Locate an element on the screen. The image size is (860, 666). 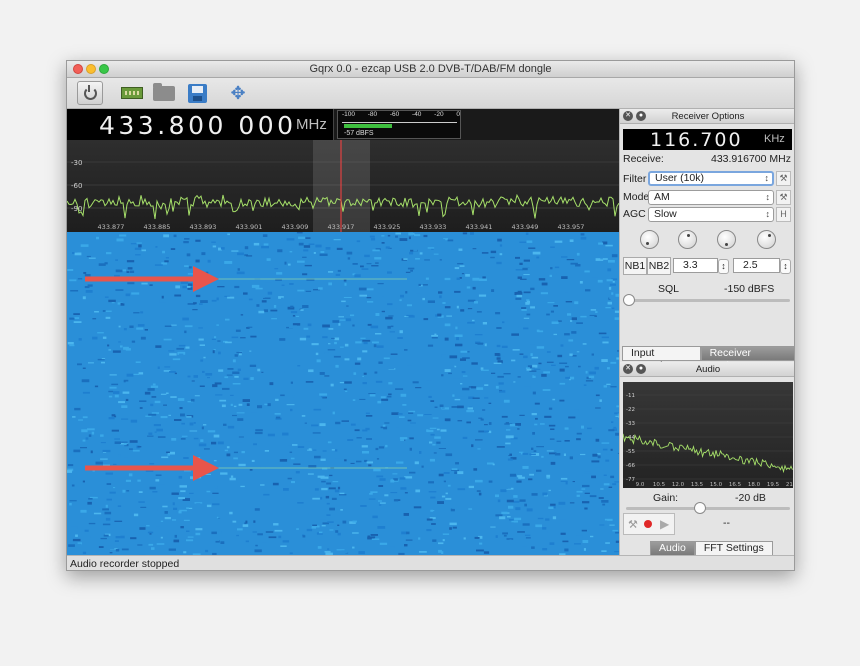
play-icon: ▶ is located at coordinates (664, 524).